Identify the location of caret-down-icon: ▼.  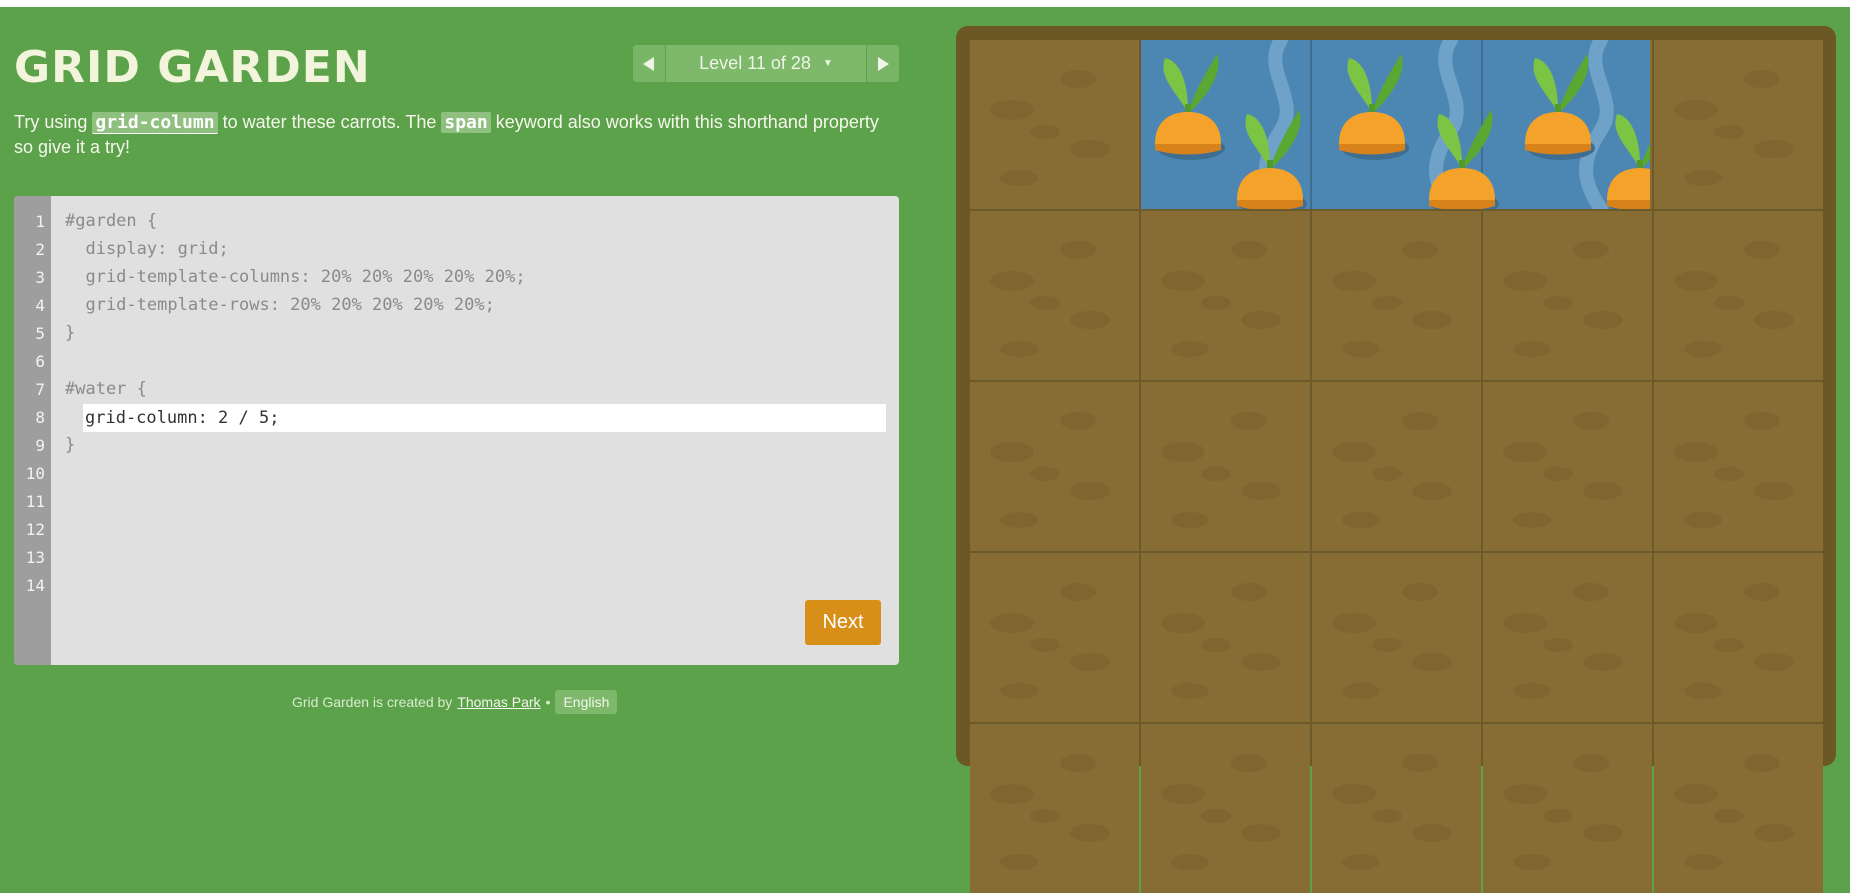
(827, 63).